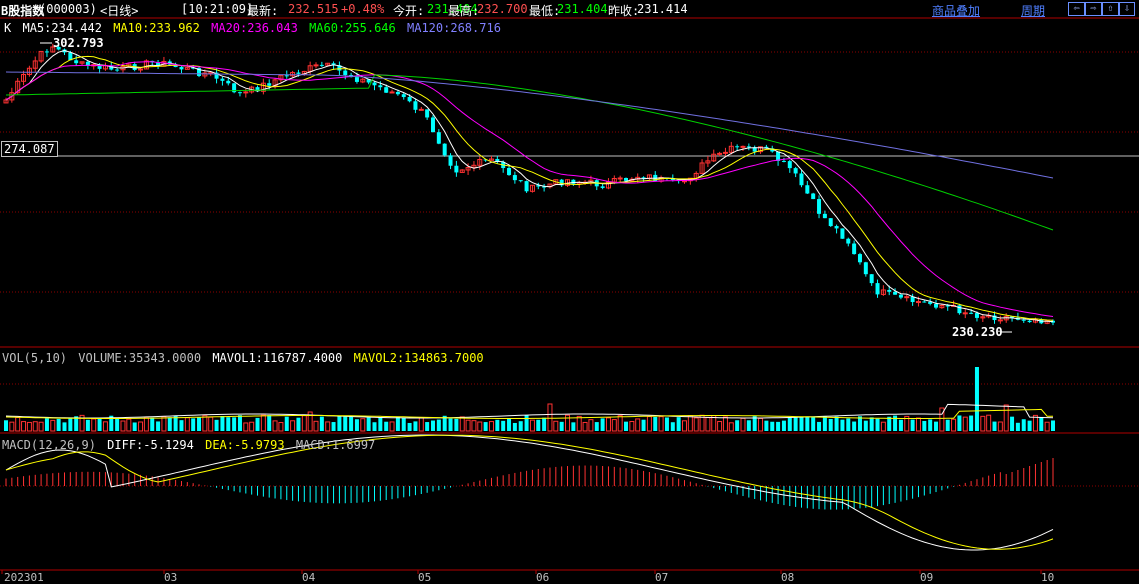 The image size is (1139, 584). Describe the element at coordinates (29, 149) in the screenshot. I see `crosshair-price-label: 274.087` at that location.